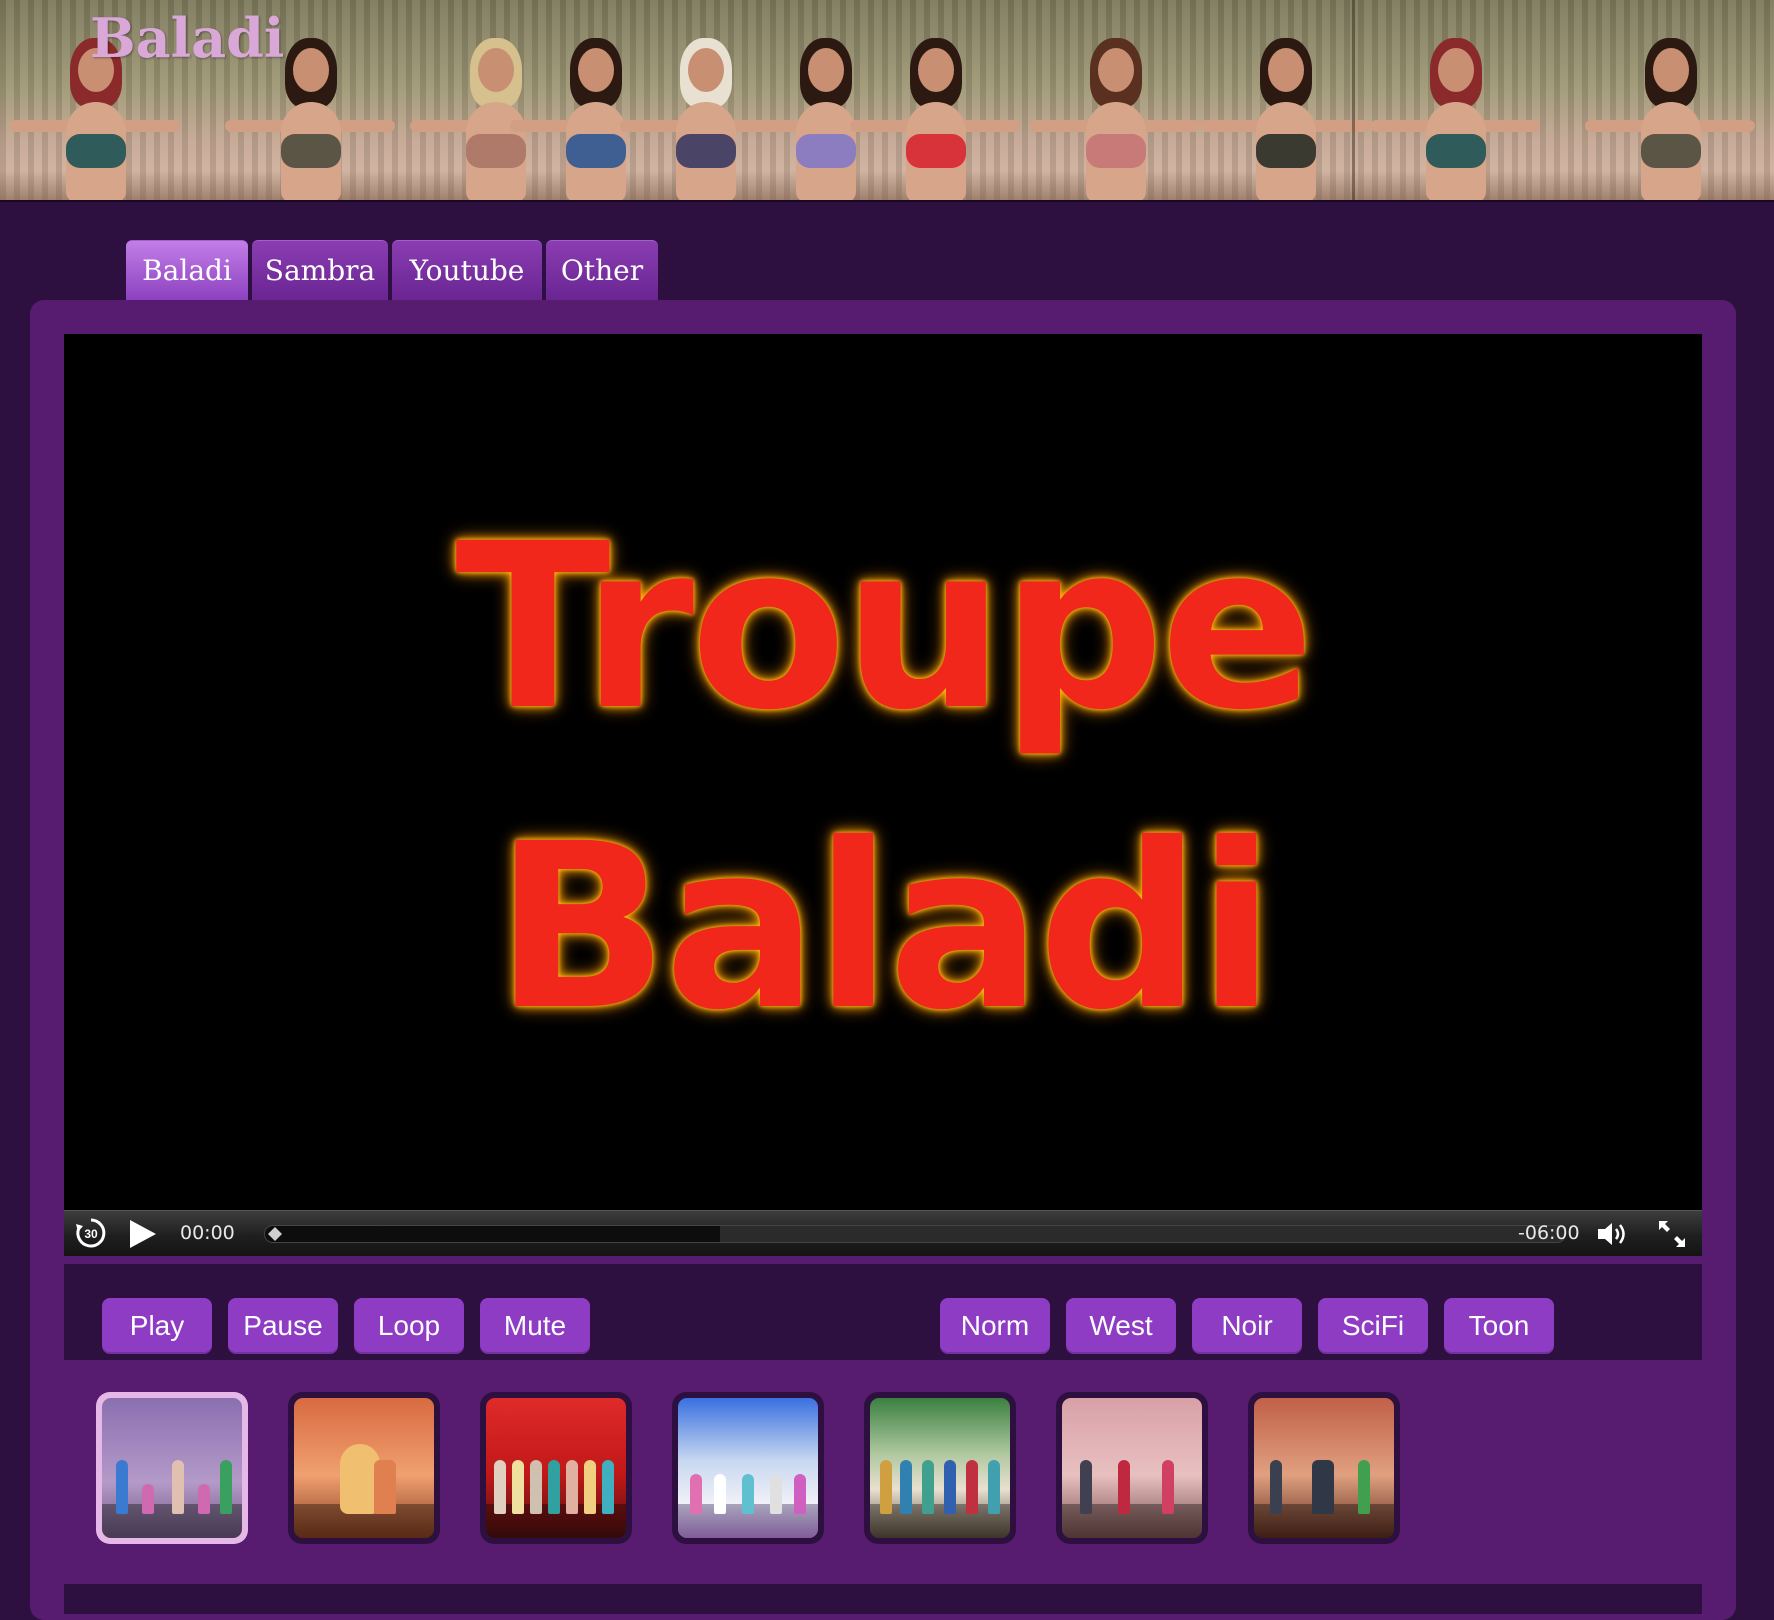 This screenshot has width=1774, height=1620. Describe the element at coordinates (1373, 1326) in the screenshot. I see `filter-scifi-button: SciFi` at that location.